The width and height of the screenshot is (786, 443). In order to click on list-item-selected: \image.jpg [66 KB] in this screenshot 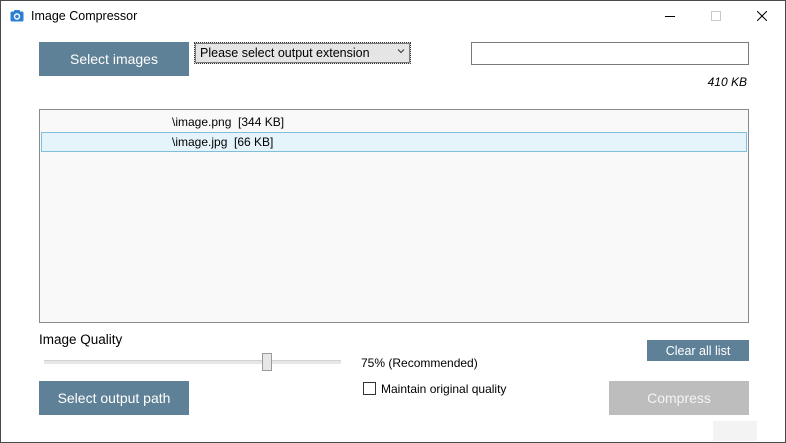, I will do `click(394, 142)`.